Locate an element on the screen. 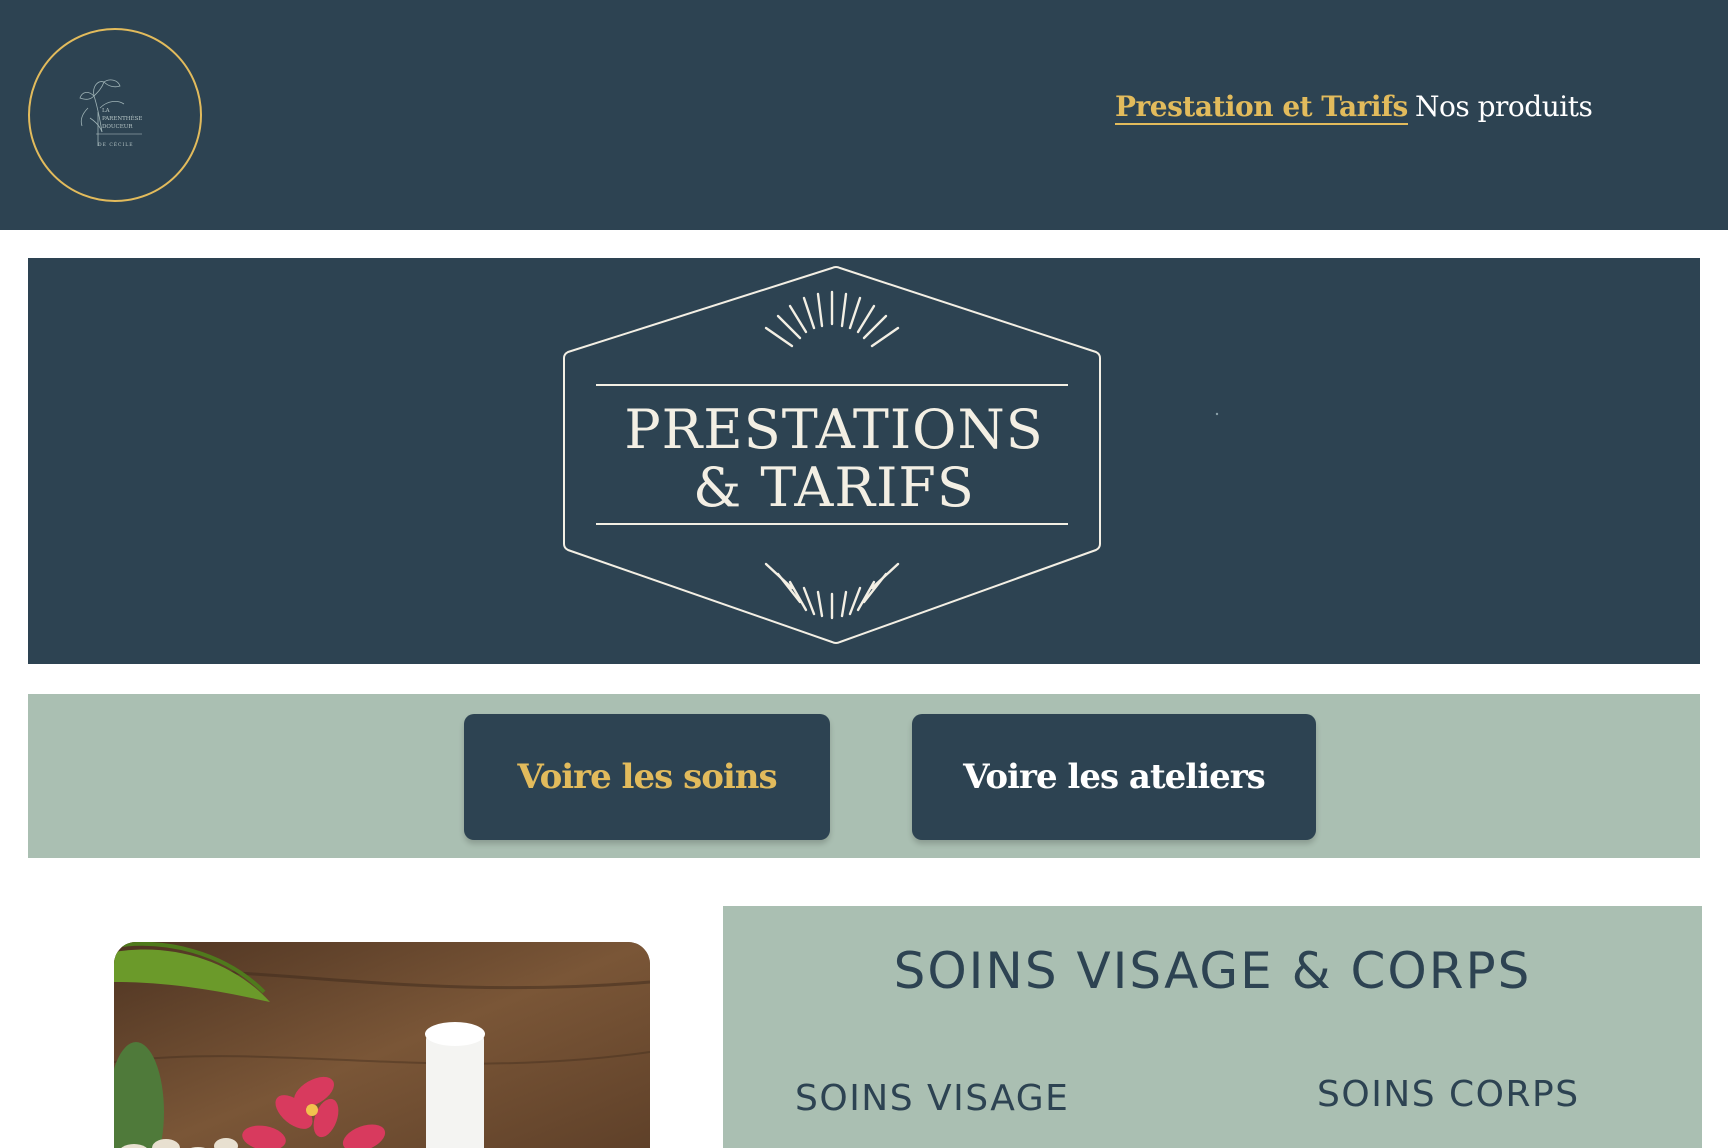 This screenshot has width=1728, height=1148. soins-corps-heading: SOINS CORPS is located at coordinates (1448, 1094).